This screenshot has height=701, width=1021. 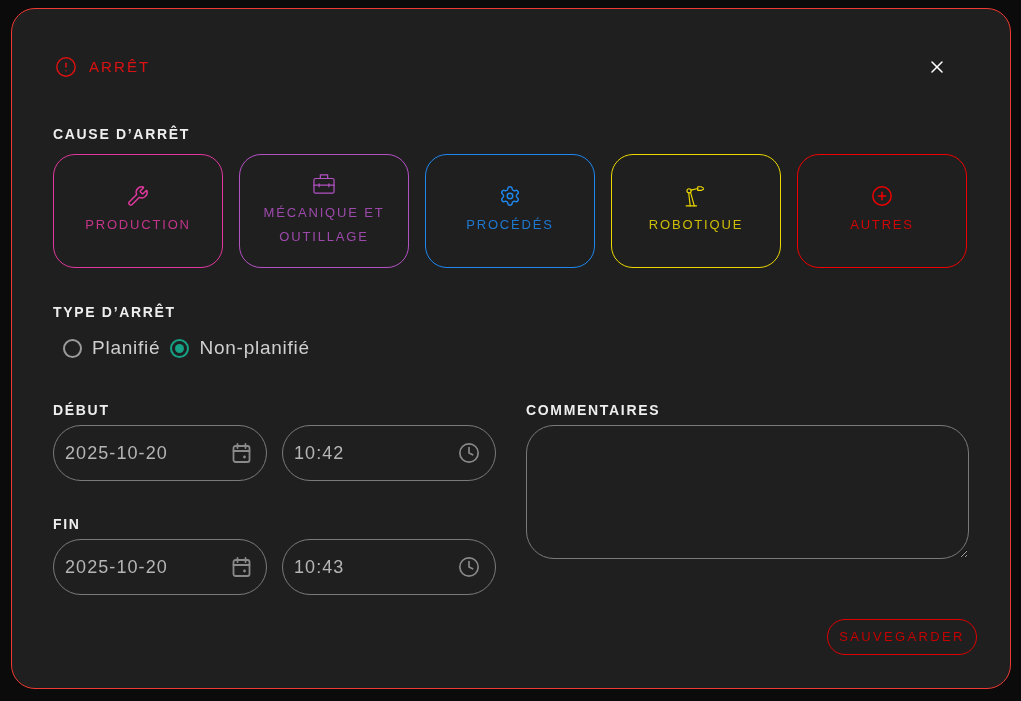 I want to click on comments-field, so click(x=747, y=492).